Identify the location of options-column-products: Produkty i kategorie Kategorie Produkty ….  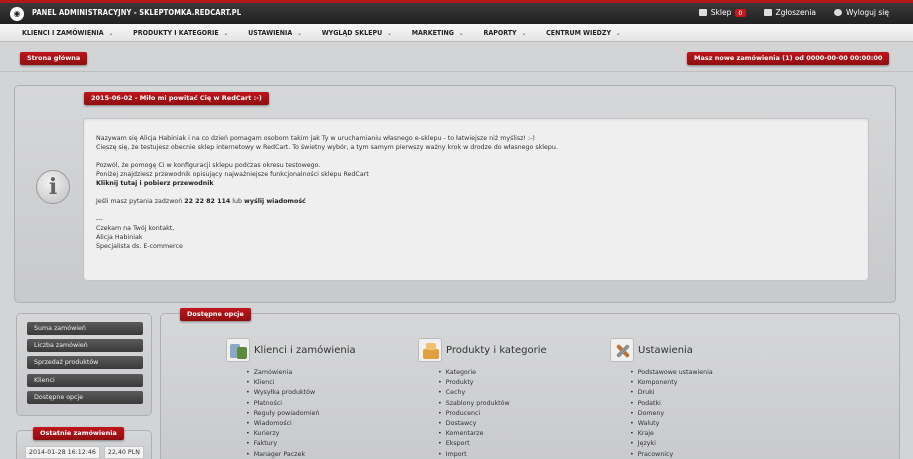
(482, 398).